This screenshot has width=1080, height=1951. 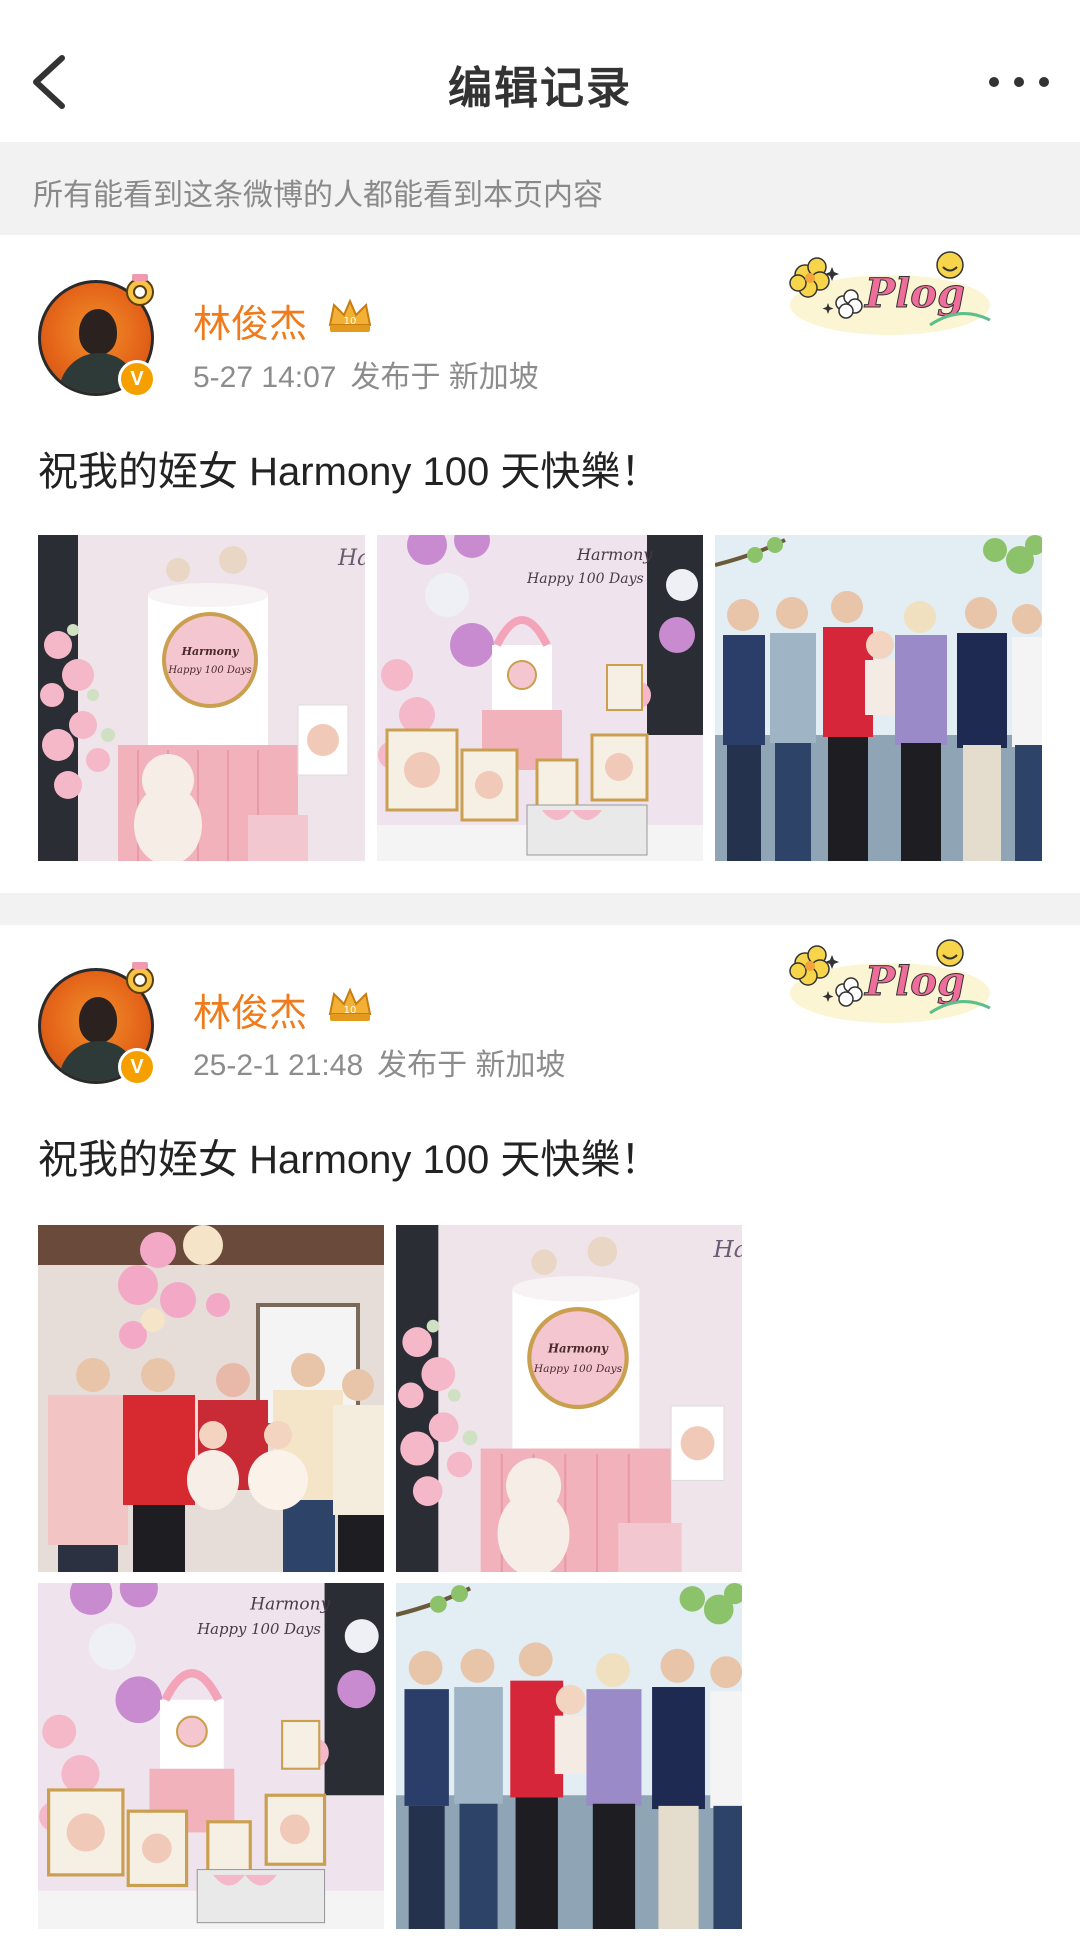 What do you see at coordinates (265, 377) in the screenshot?
I see `post-time: 5-27 14:07` at bounding box center [265, 377].